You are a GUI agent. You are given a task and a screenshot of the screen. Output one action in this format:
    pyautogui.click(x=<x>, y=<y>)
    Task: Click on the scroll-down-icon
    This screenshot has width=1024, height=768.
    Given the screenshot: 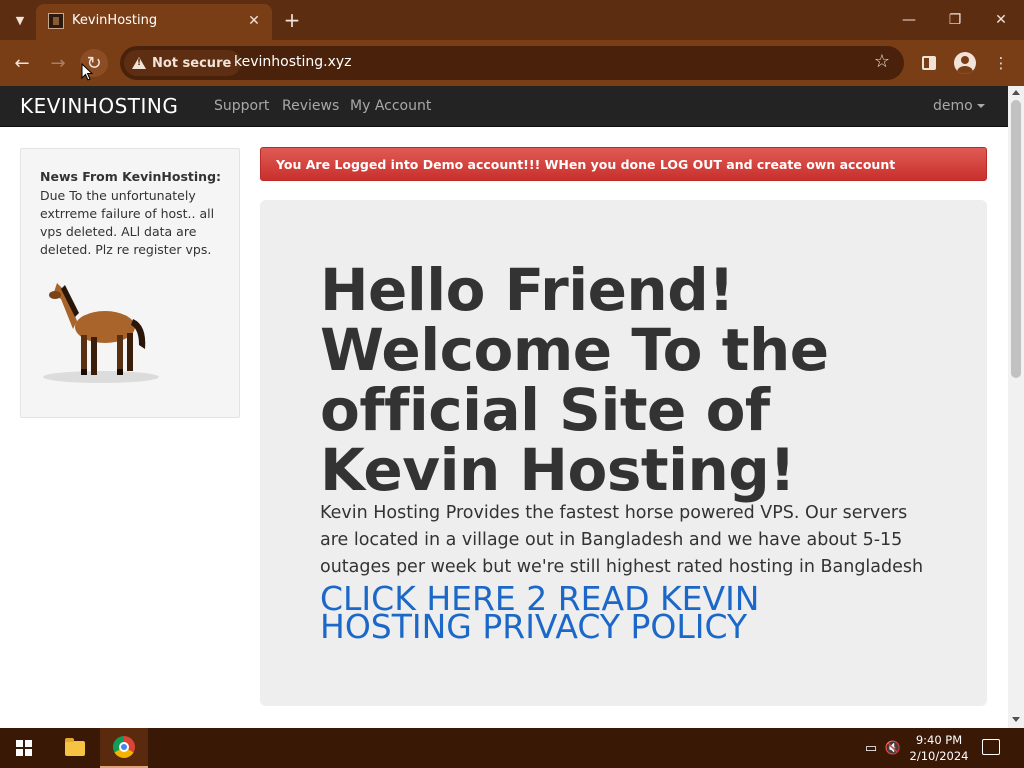 What is the action you would take?
    pyautogui.click(x=1016, y=719)
    